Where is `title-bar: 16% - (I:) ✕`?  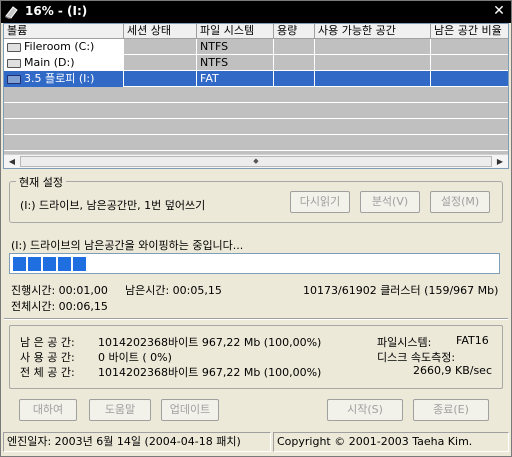
title-bar: 16% - (I:) ✕ is located at coordinates (256, 12).